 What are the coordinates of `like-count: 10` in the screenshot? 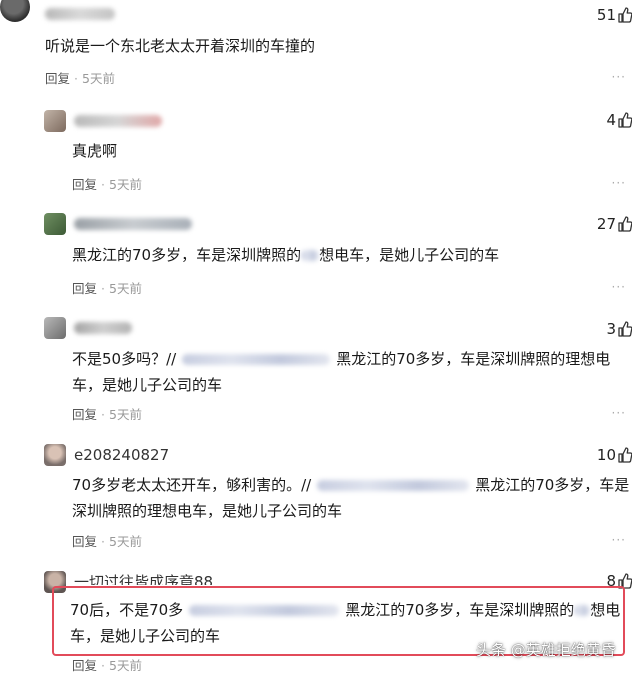 It's located at (606, 455).